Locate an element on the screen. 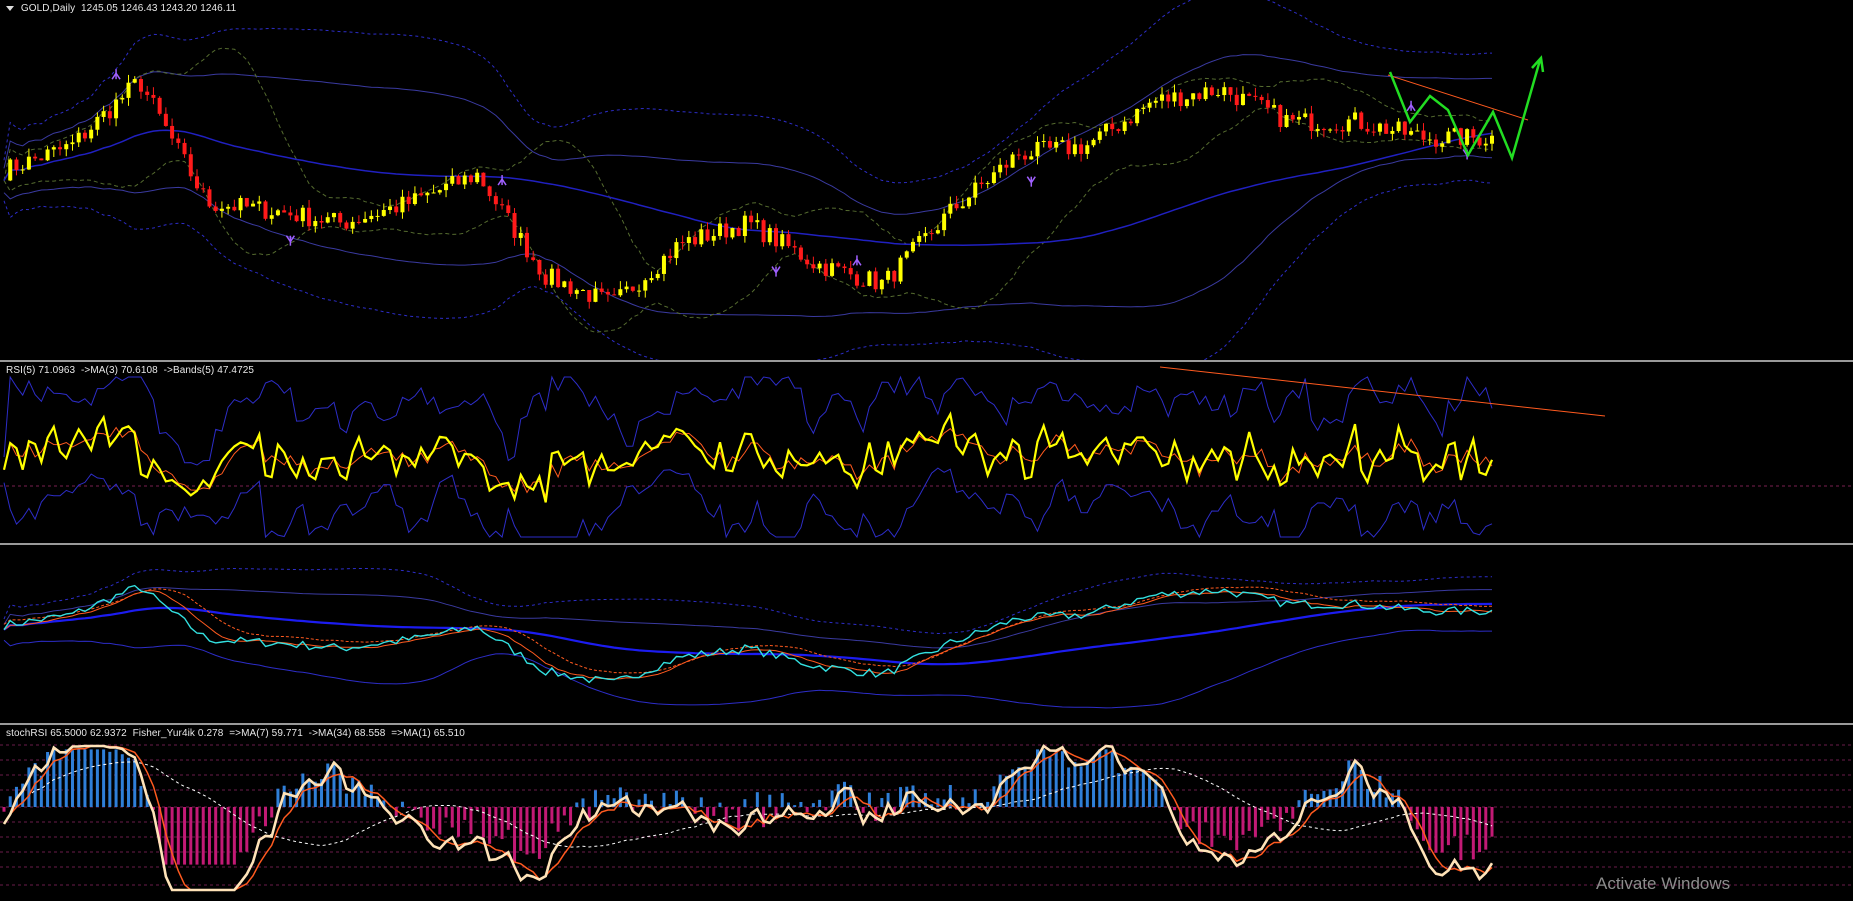 This screenshot has height=901, width=1853. mid-lower-band is located at coordinates (748, 236).